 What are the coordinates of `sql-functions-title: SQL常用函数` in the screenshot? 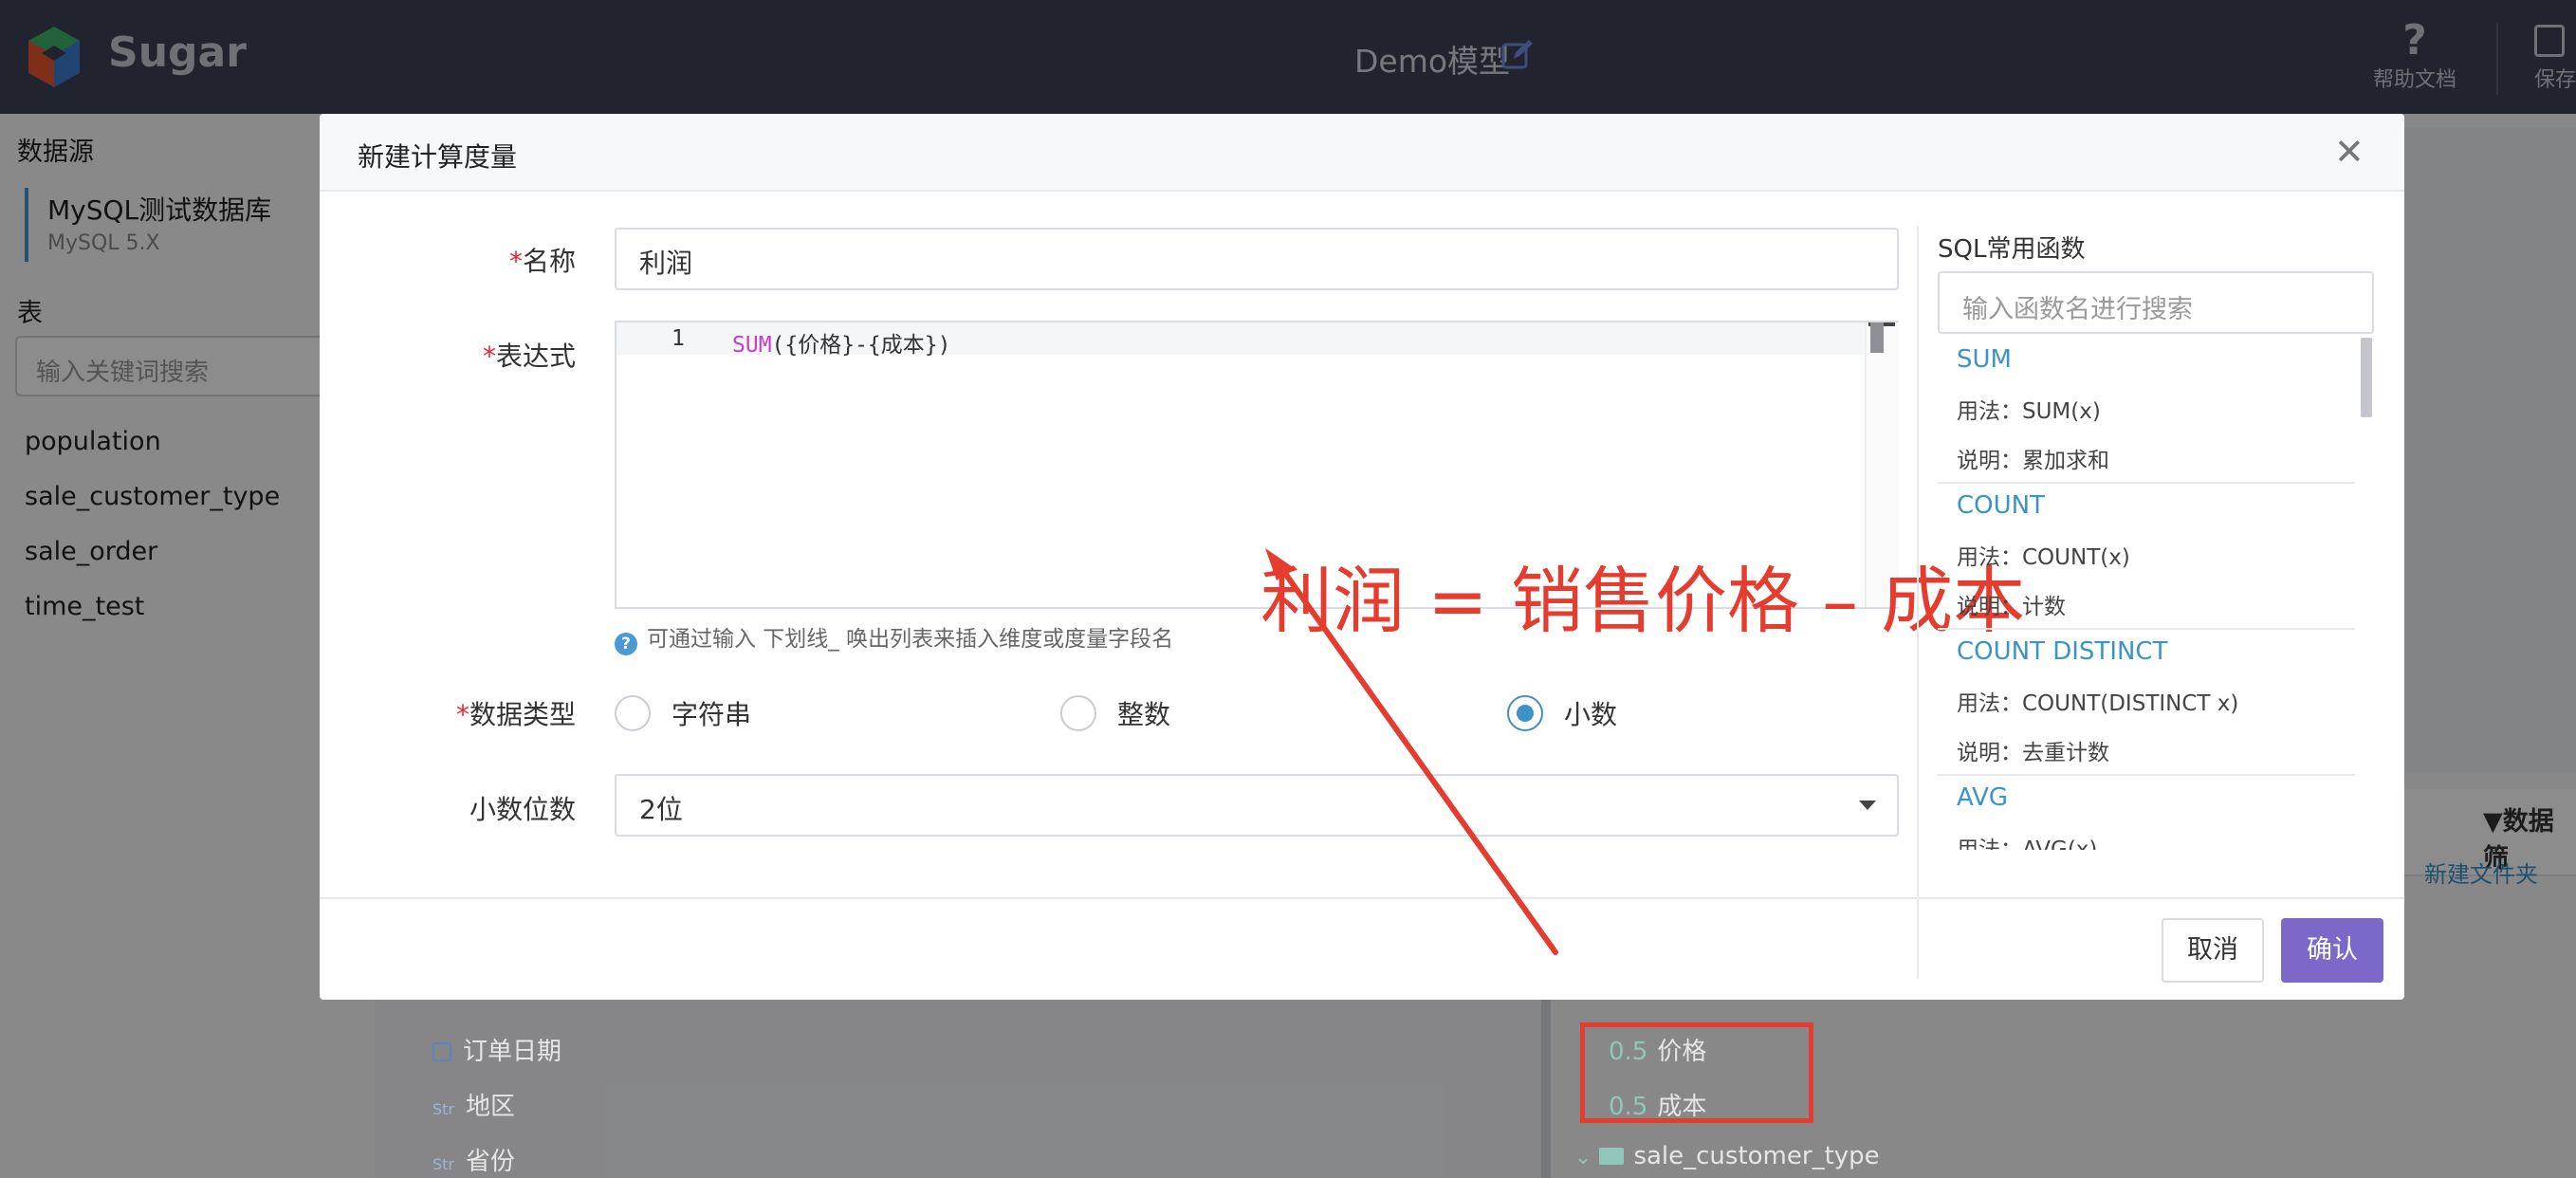 It's located at (2012, 249).